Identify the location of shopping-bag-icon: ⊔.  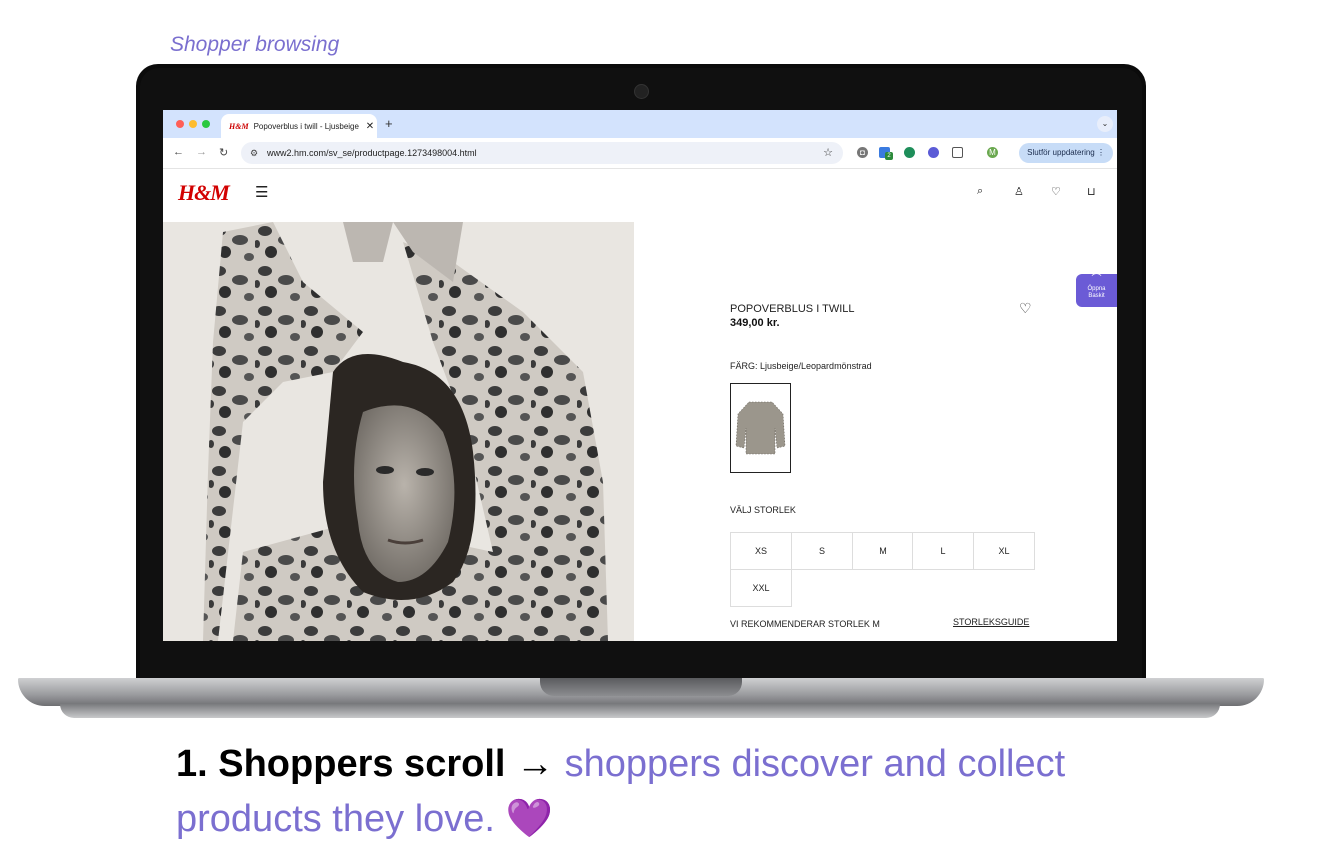
(1091, 191).